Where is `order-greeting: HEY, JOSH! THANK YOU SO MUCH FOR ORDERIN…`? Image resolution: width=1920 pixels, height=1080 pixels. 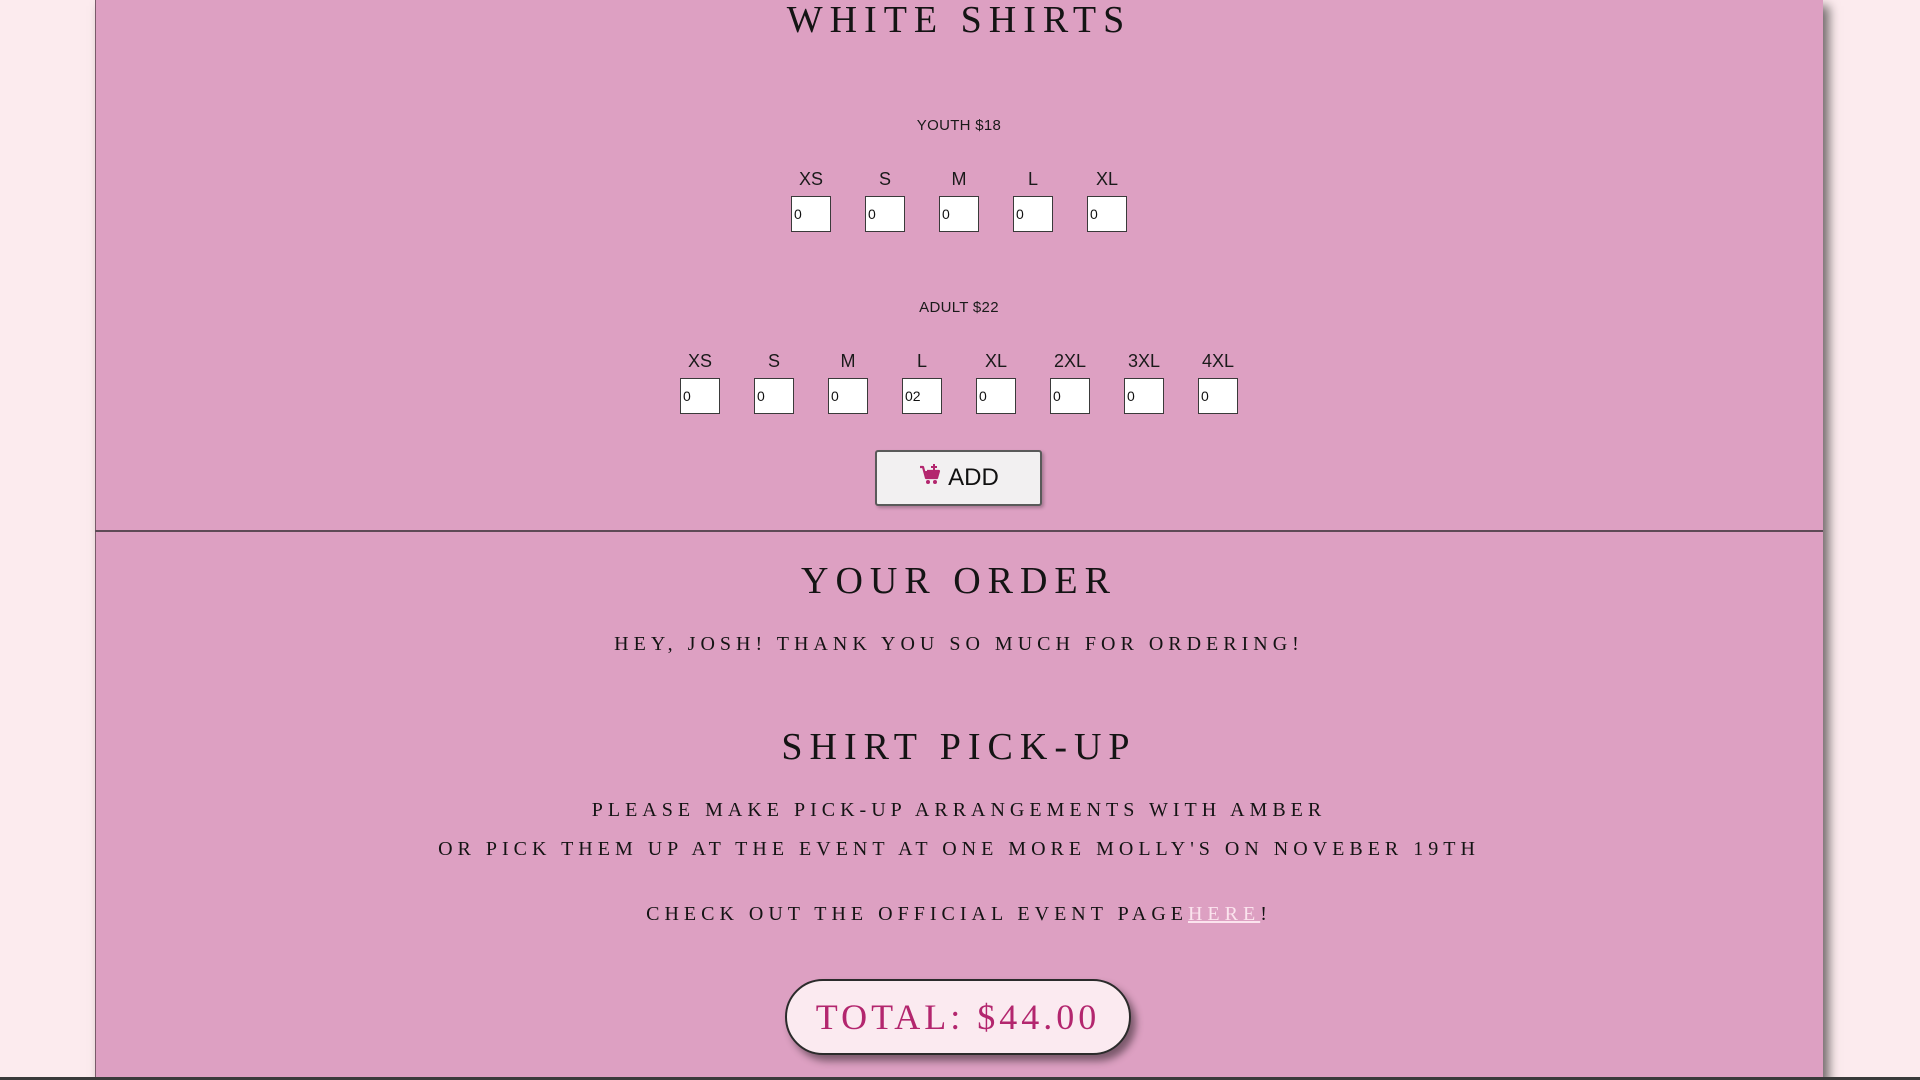
order-greeting: HEY, JOSH! THANK YOU SO MUCH FOR ORDERIN… is located at coordinates (959, 644).